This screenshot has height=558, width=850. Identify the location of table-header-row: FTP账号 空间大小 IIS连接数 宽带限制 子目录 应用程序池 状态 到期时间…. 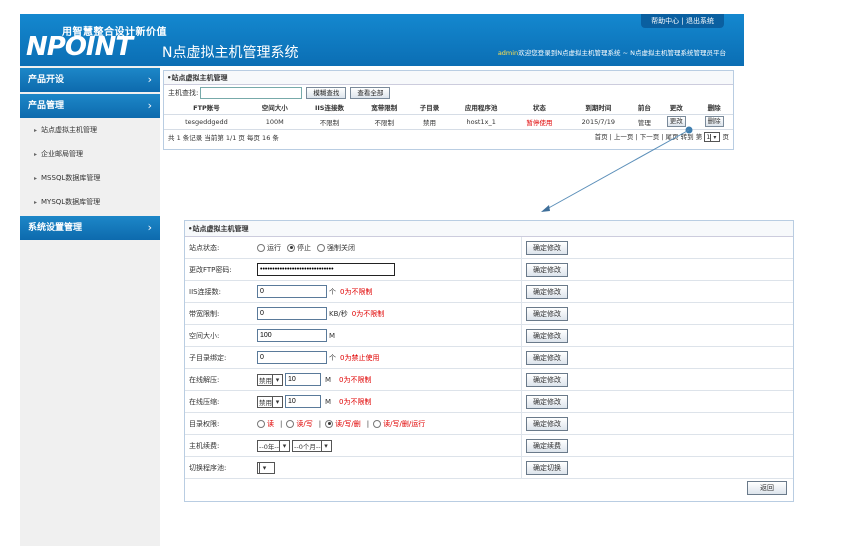
(448, 108).